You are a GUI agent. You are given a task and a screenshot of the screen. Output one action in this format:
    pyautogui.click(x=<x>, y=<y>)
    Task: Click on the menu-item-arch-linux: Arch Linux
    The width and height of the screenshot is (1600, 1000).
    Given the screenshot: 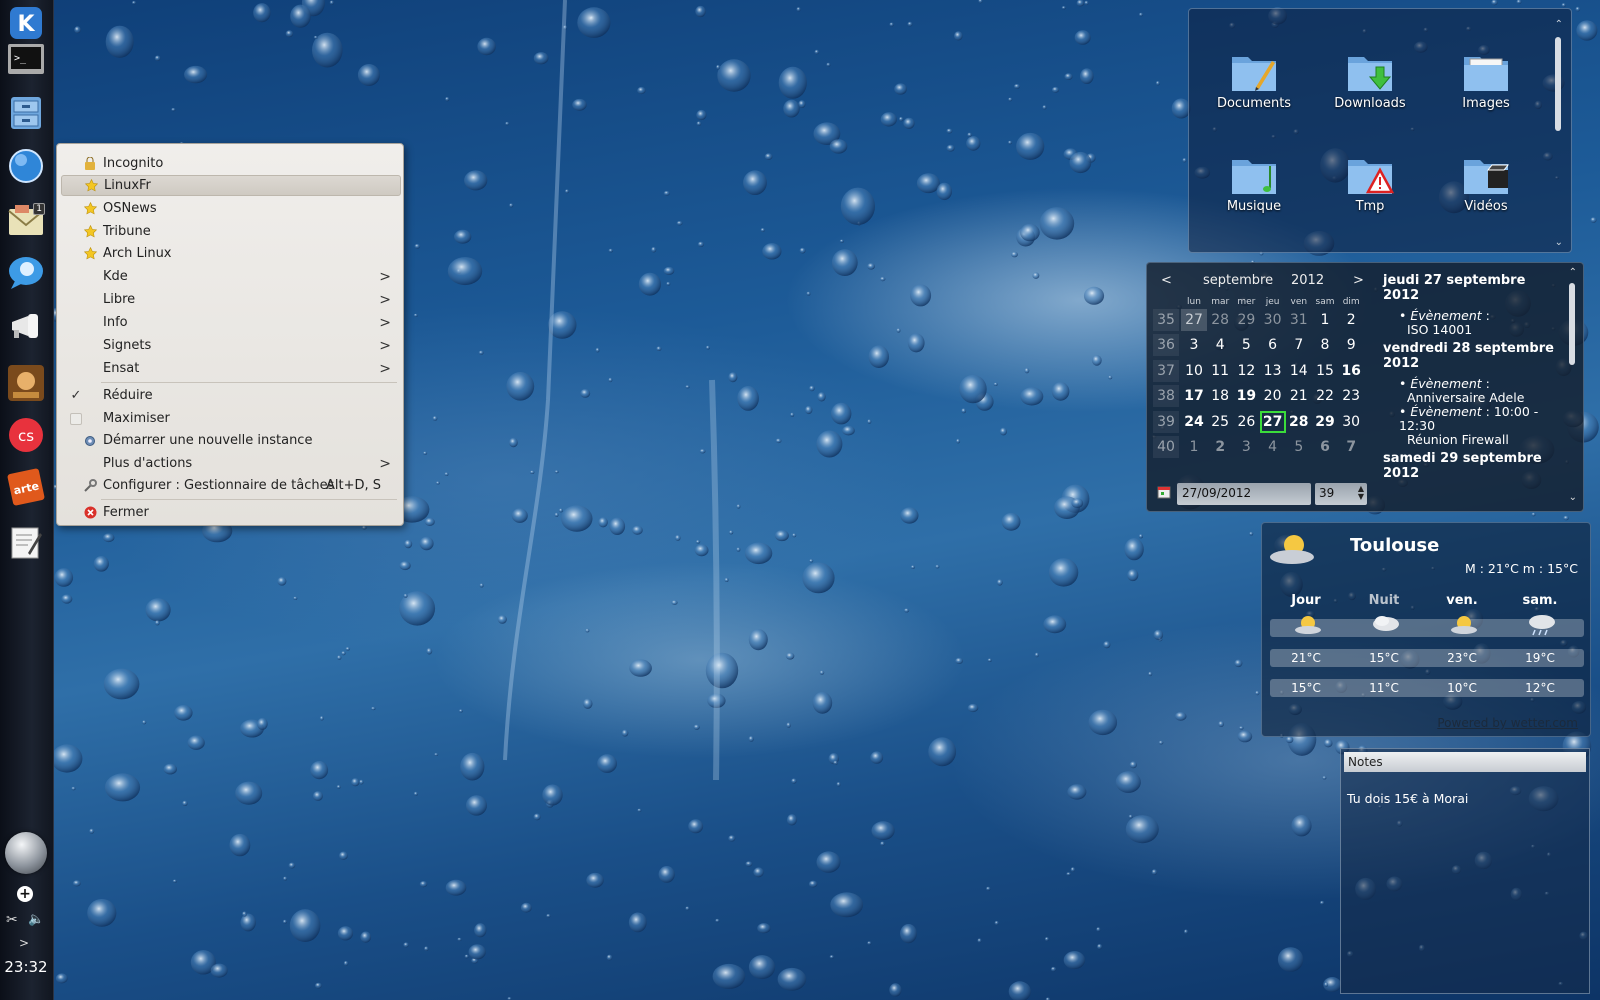 What is the action you would take?
    pyautogui.click(x=231, y=253)
    